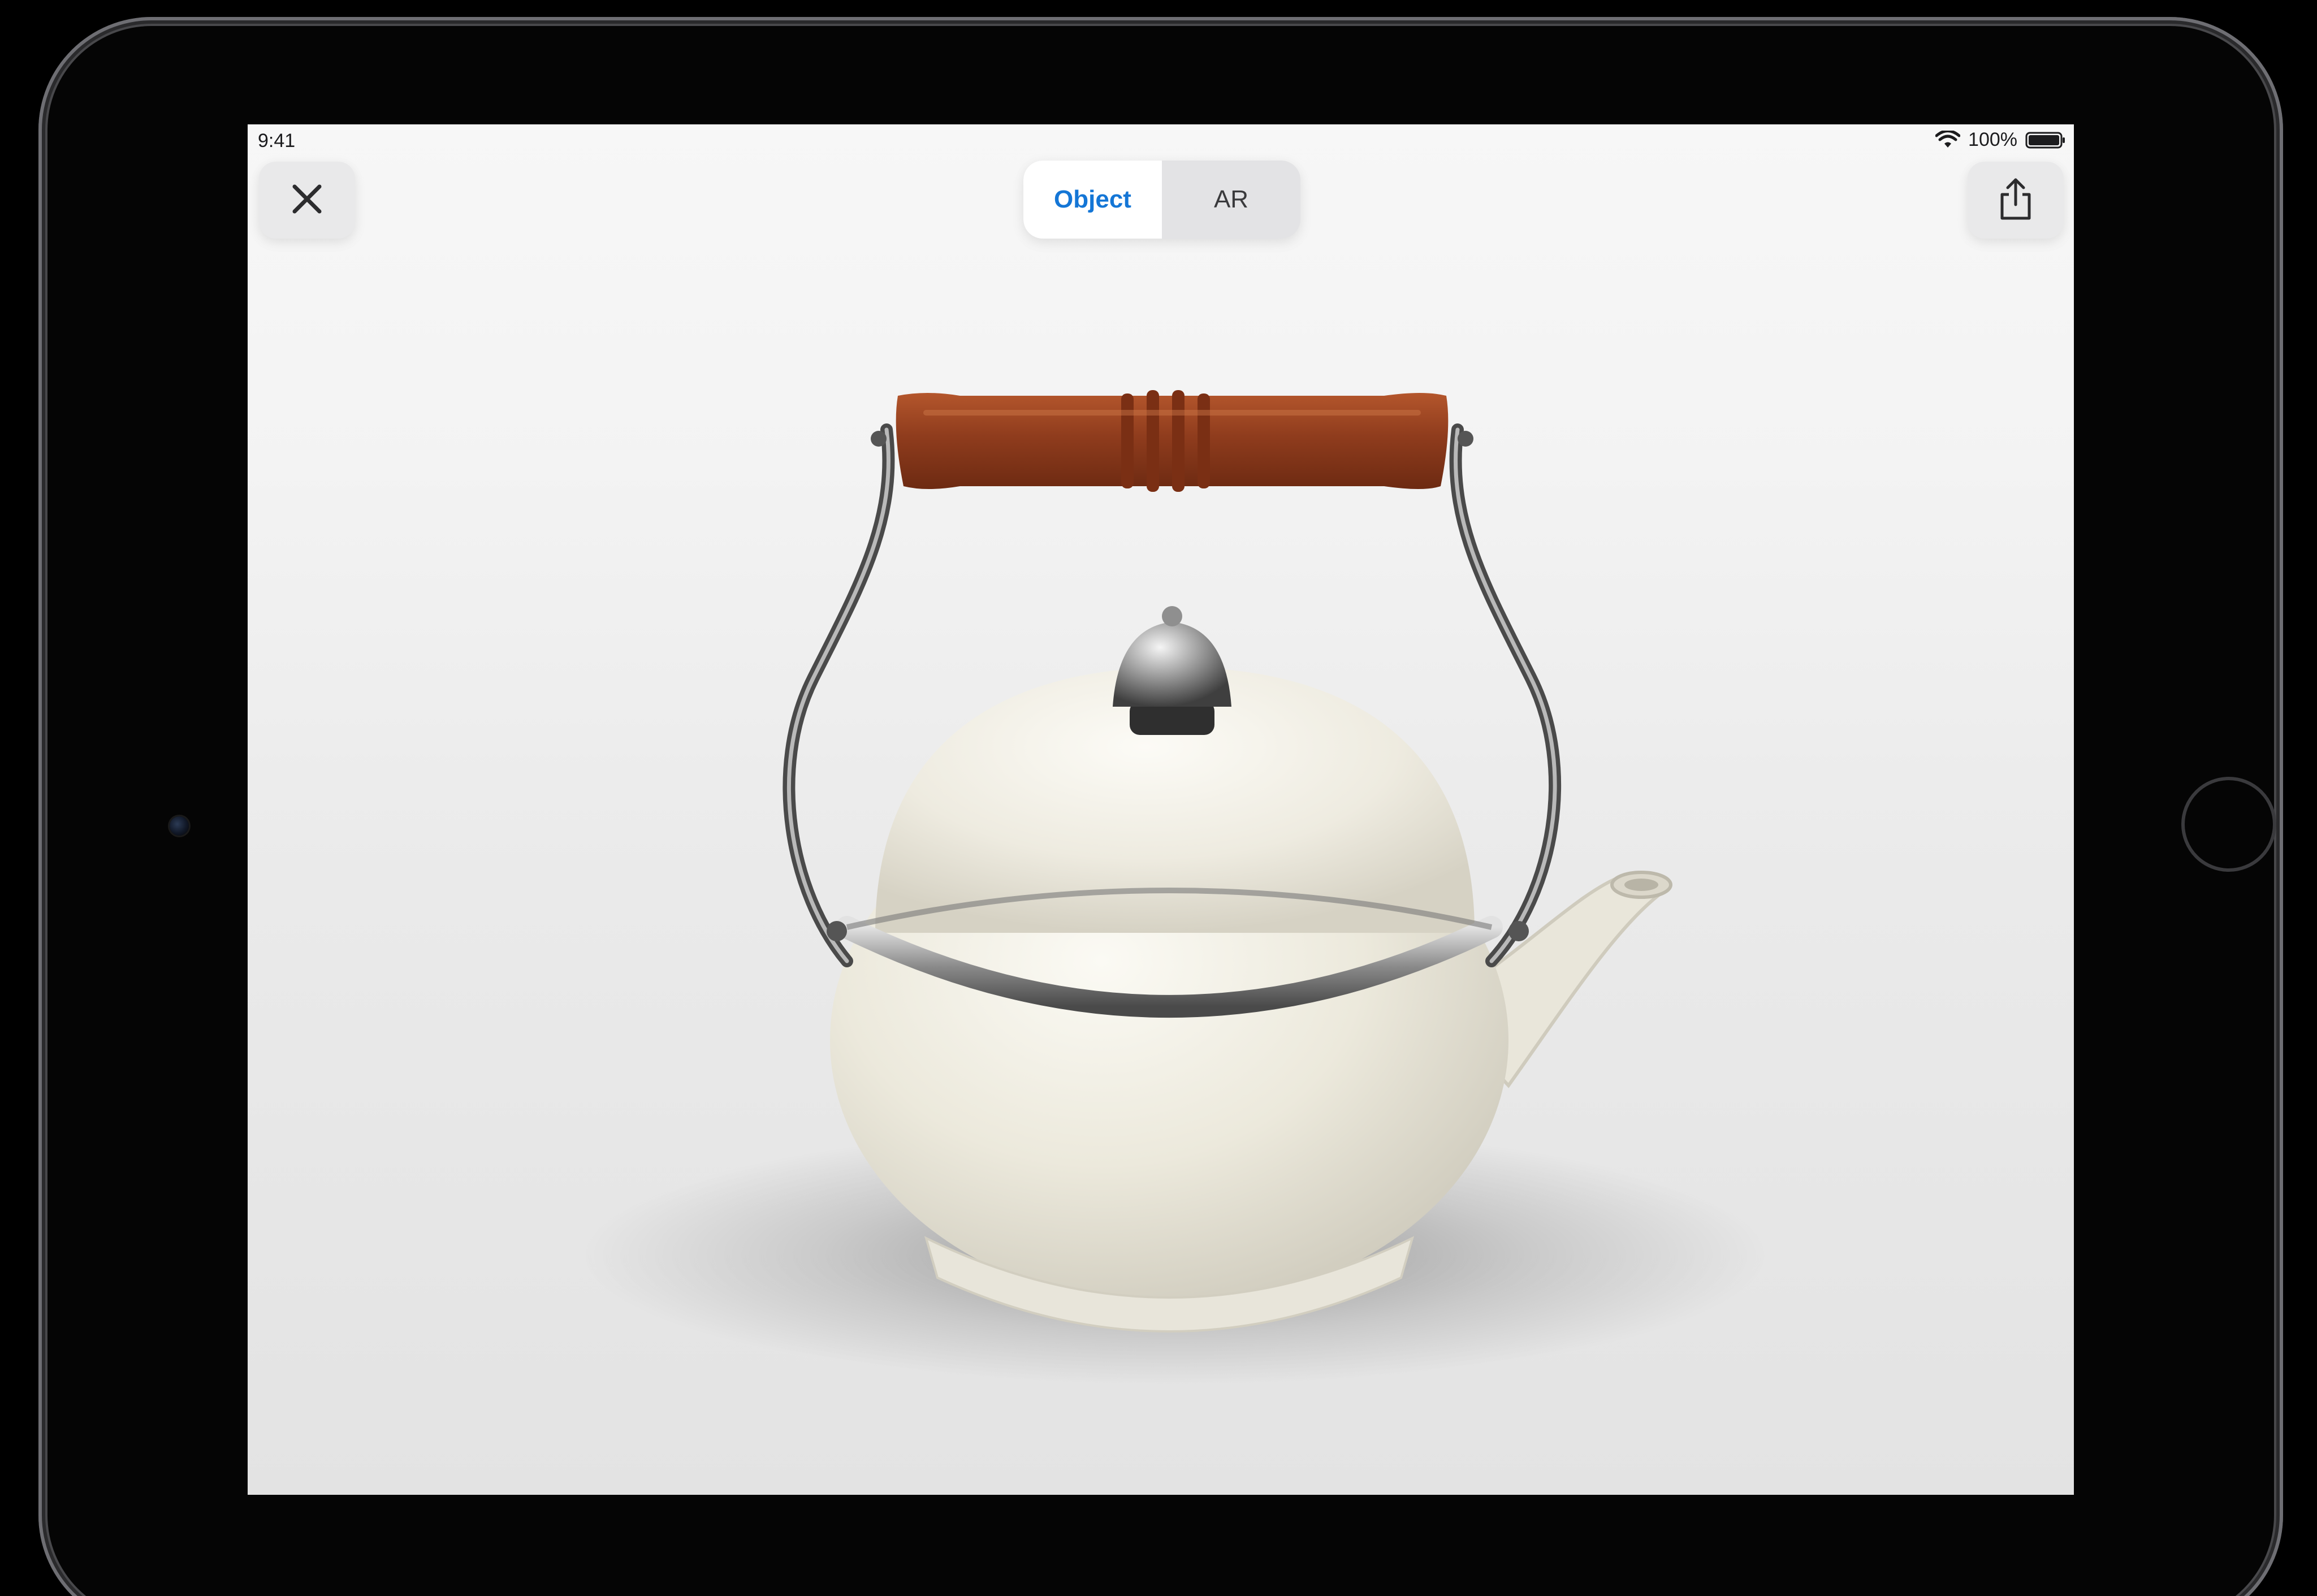 The image size is (2317, 1596). What do you see at coordinates (1231, 200) in the screenshot?
I see `segment-ar: AR` at bounding box center [1231, 200].